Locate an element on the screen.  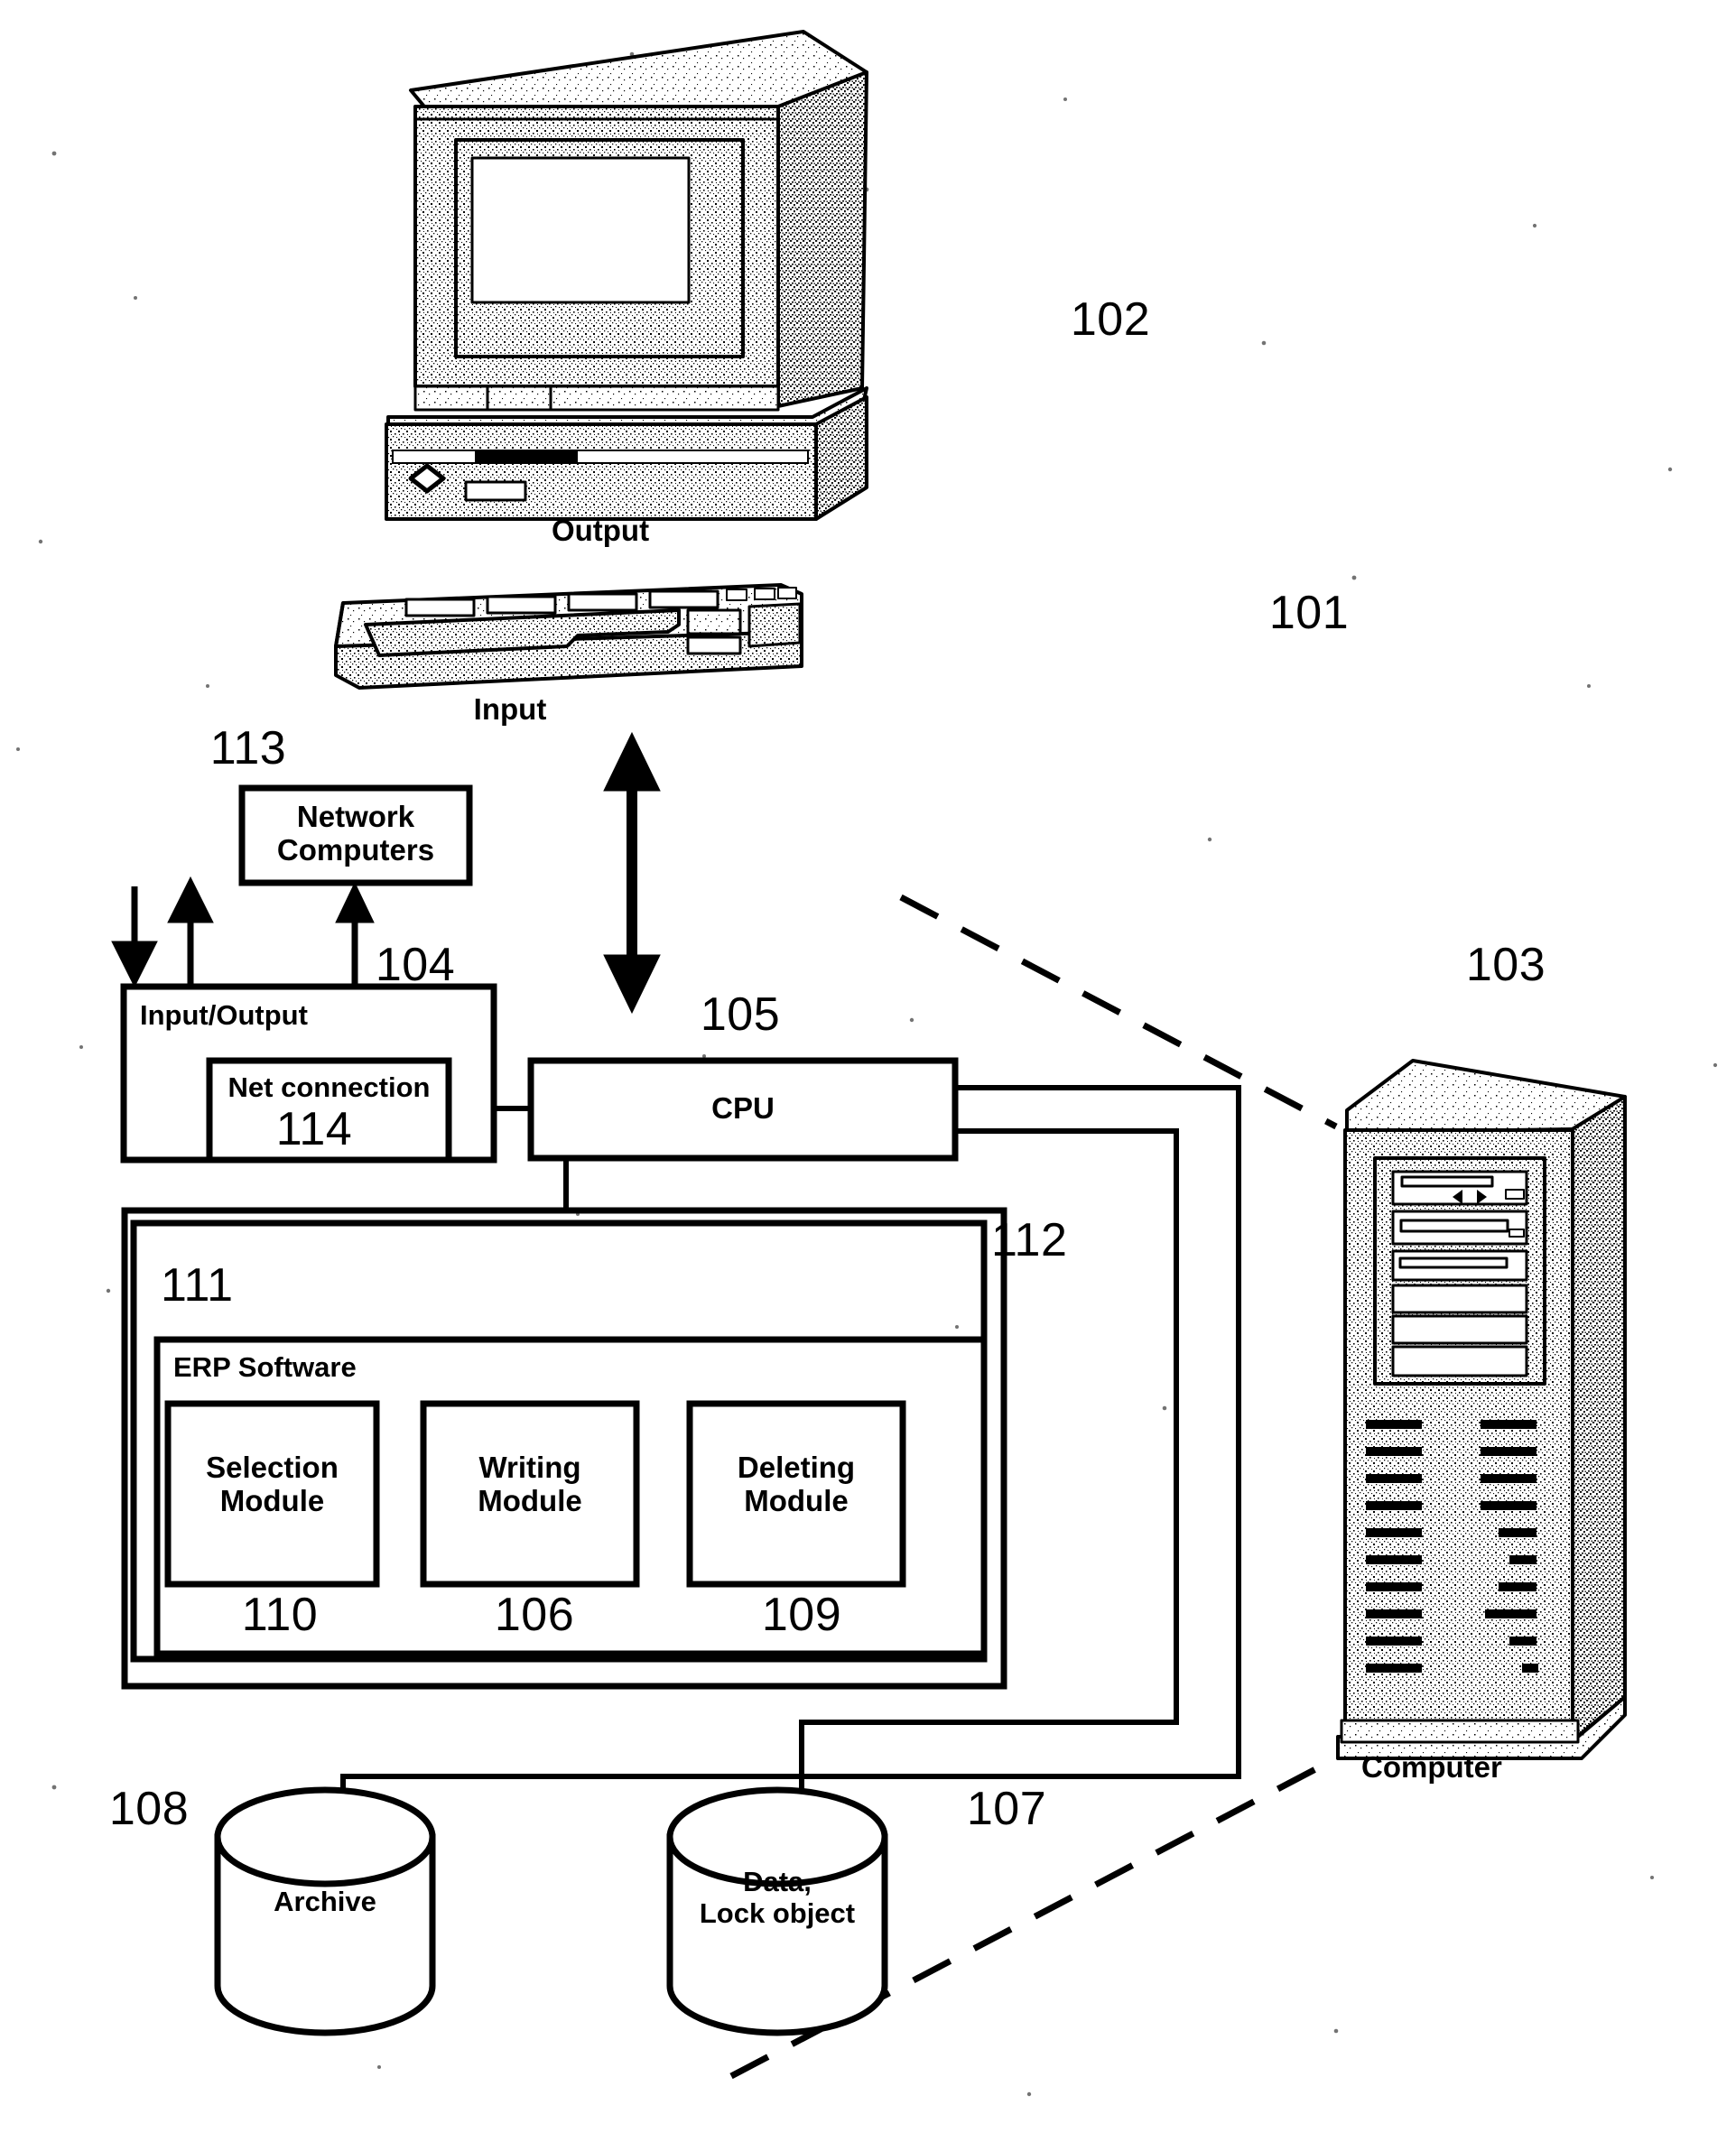
ref-104: 104 is located at coordinates (415, 965).